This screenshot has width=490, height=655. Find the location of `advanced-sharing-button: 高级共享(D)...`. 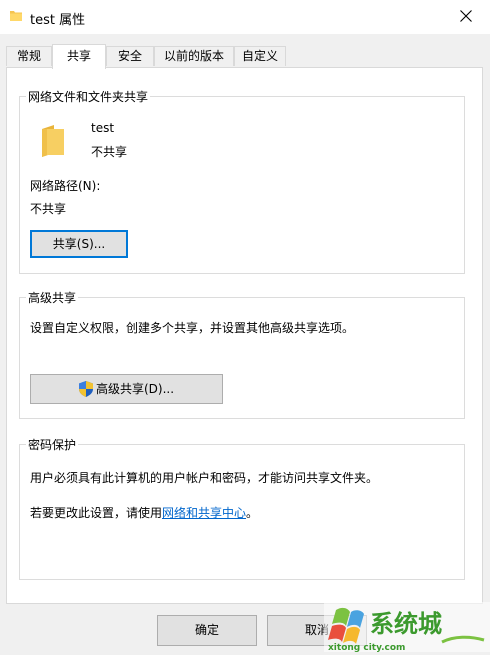

advanced-sharing-button: 高级共享(D)... is located at coordinates (126, 389).